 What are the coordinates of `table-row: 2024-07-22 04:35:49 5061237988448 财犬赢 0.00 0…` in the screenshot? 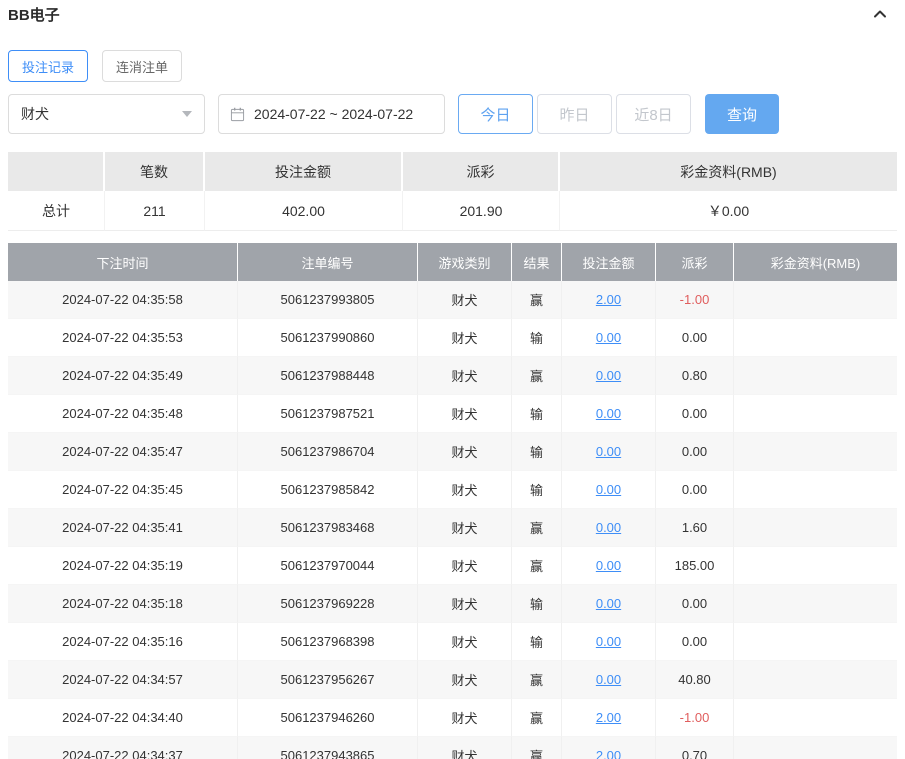 It's located at (452, 376).